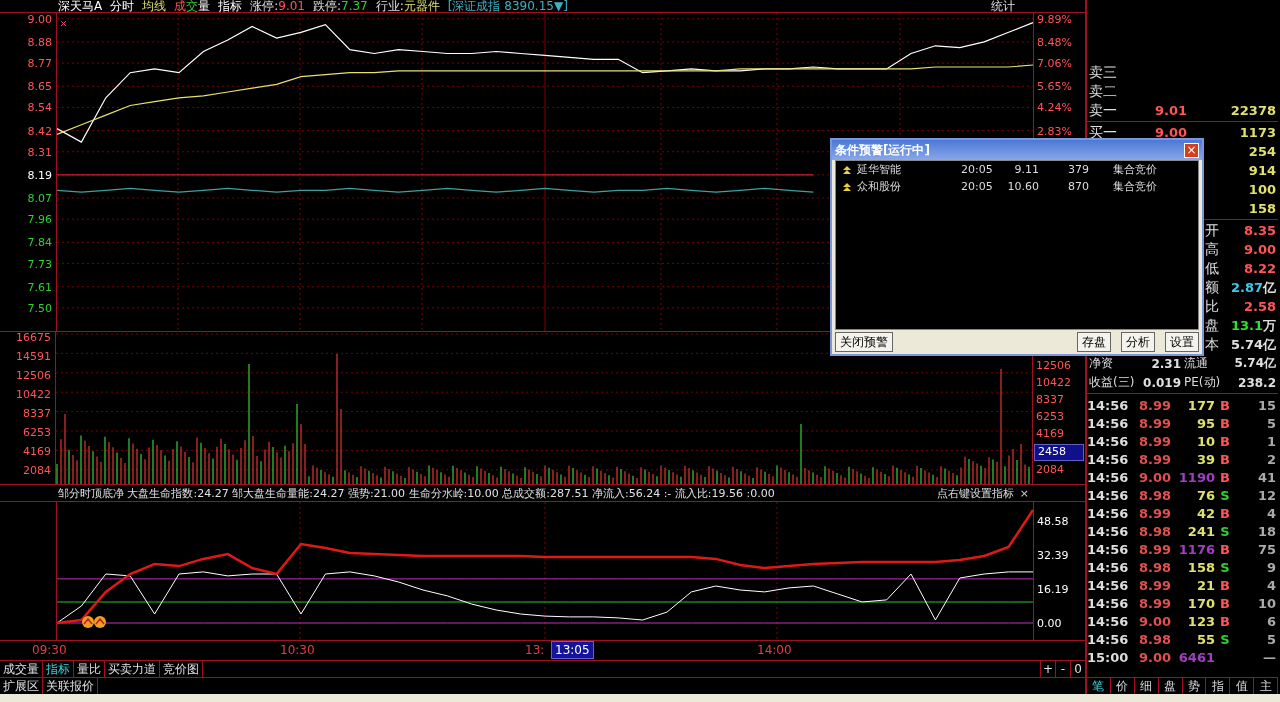  I want to click on chart-tab: 成交量, so click(21, 669).